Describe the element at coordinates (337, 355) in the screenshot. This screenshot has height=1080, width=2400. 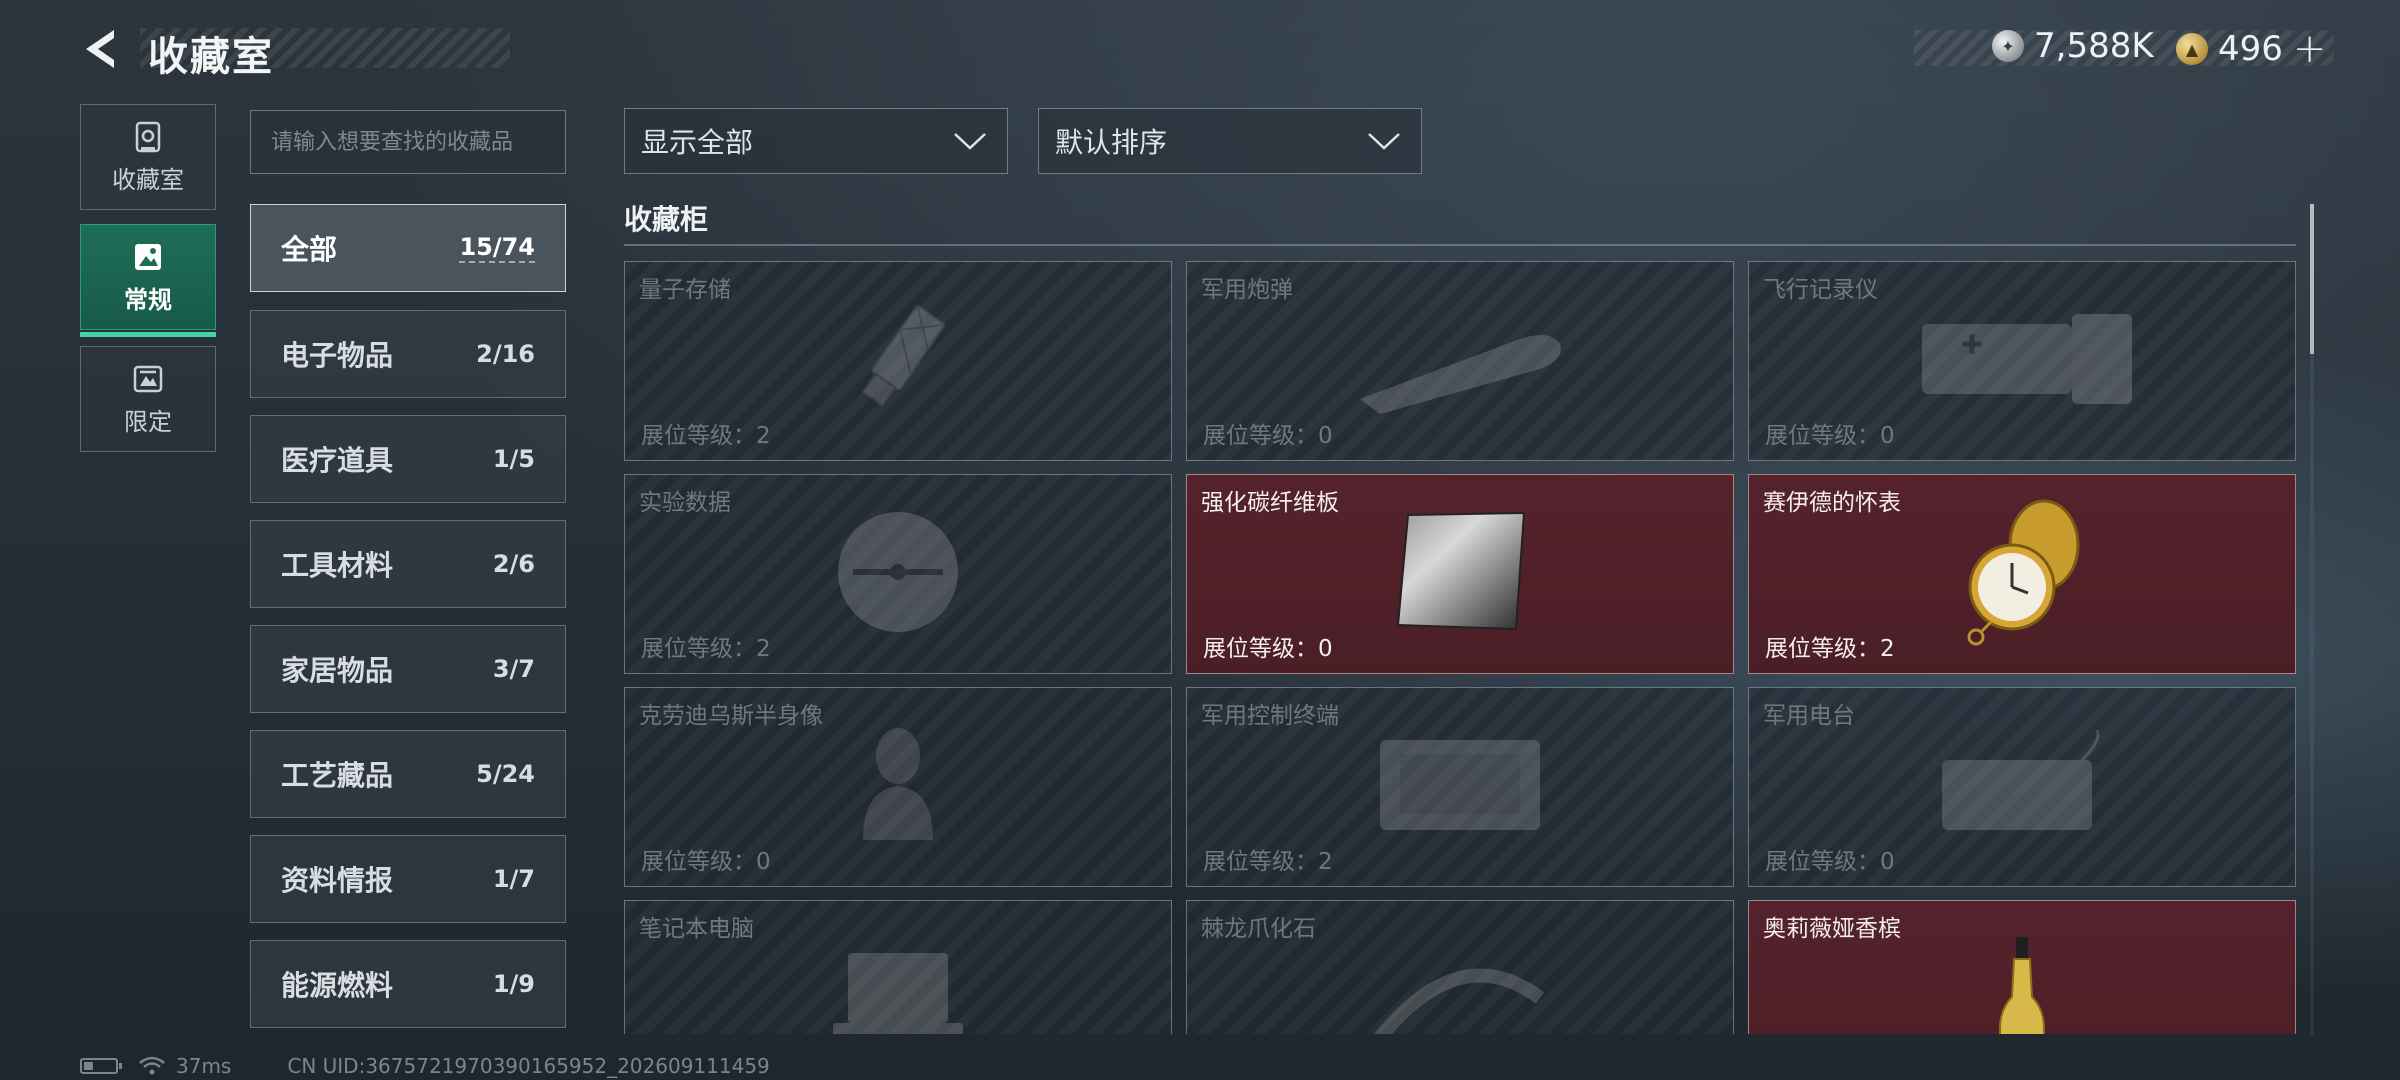
I see `category-name: 电子物品` at that location.